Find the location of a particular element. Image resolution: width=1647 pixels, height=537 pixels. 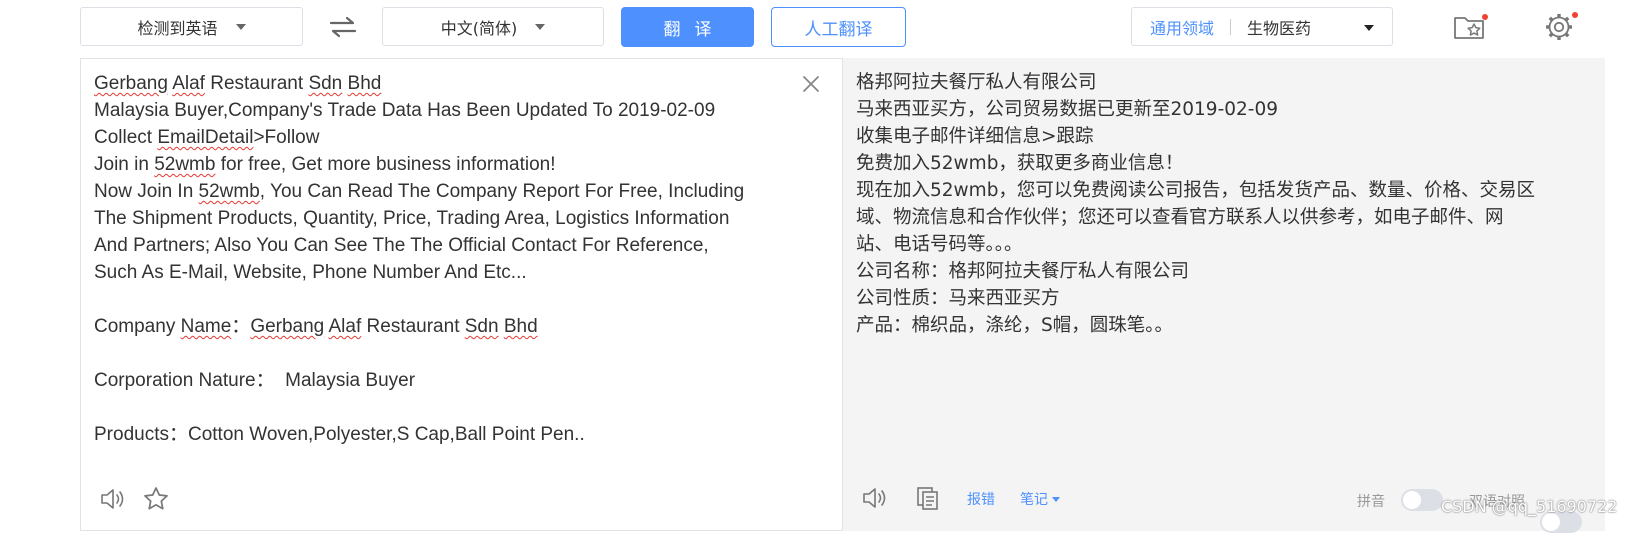

favorite-button is located at coordinates (156, 499).